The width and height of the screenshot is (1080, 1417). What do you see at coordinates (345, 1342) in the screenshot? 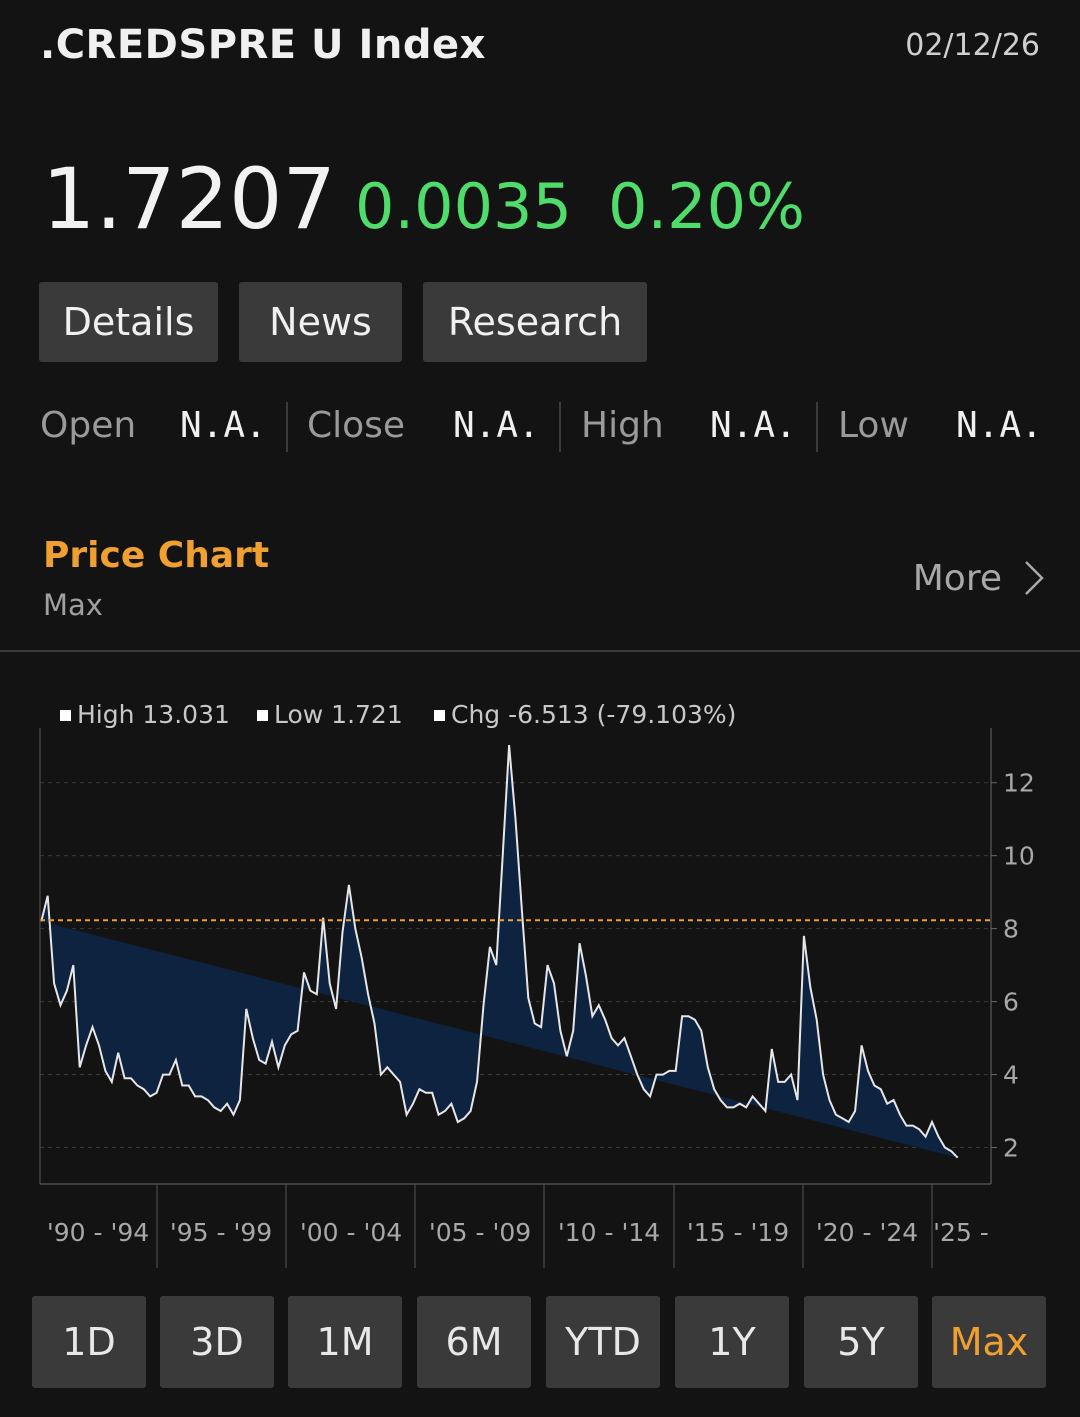
I see `range-button-1m: 1M` at bounding box center [345, 1342].